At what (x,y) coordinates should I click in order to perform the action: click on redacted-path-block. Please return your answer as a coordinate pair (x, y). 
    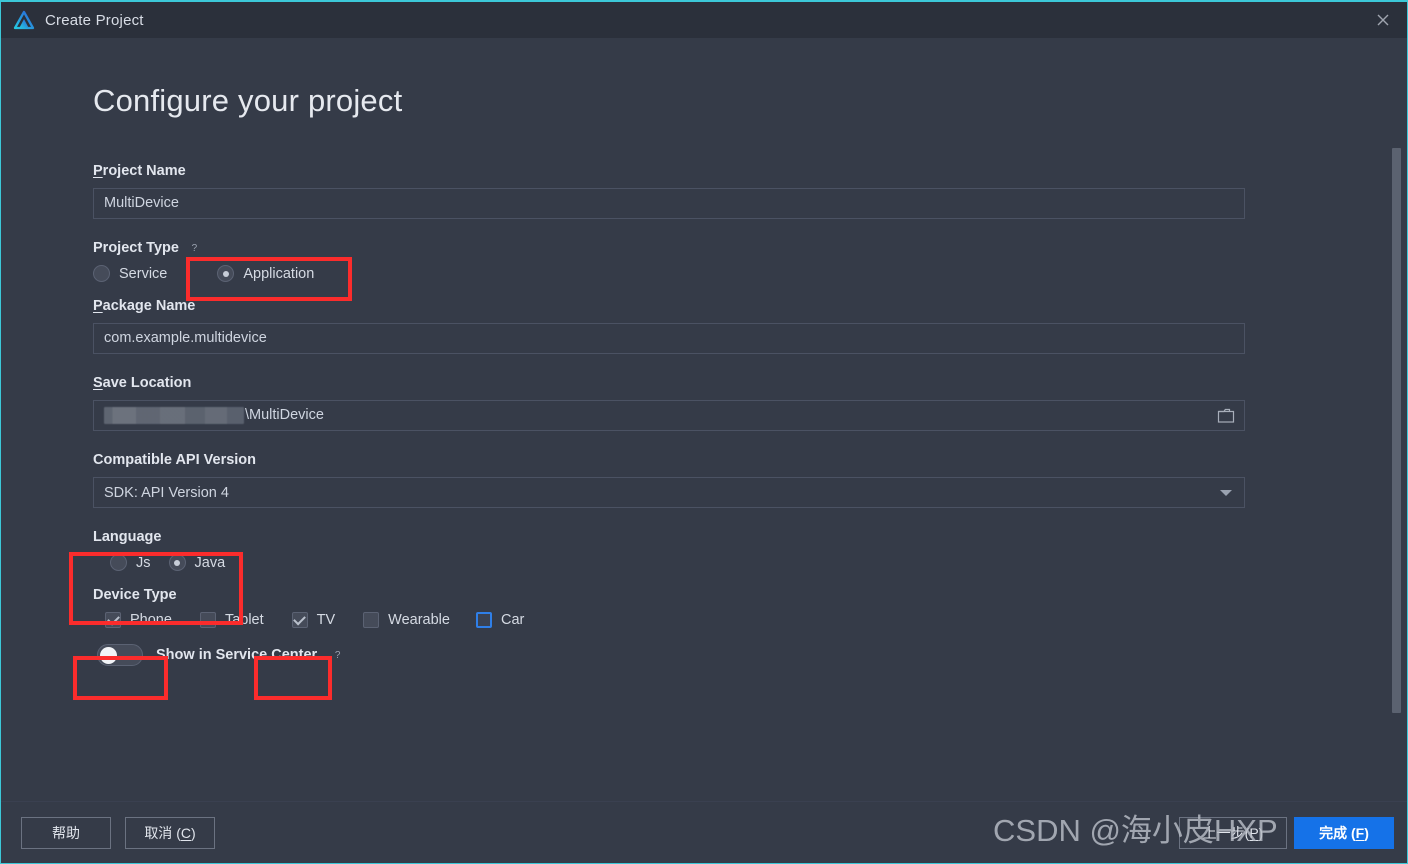
    Looking at the image, I should click on (174, 415).